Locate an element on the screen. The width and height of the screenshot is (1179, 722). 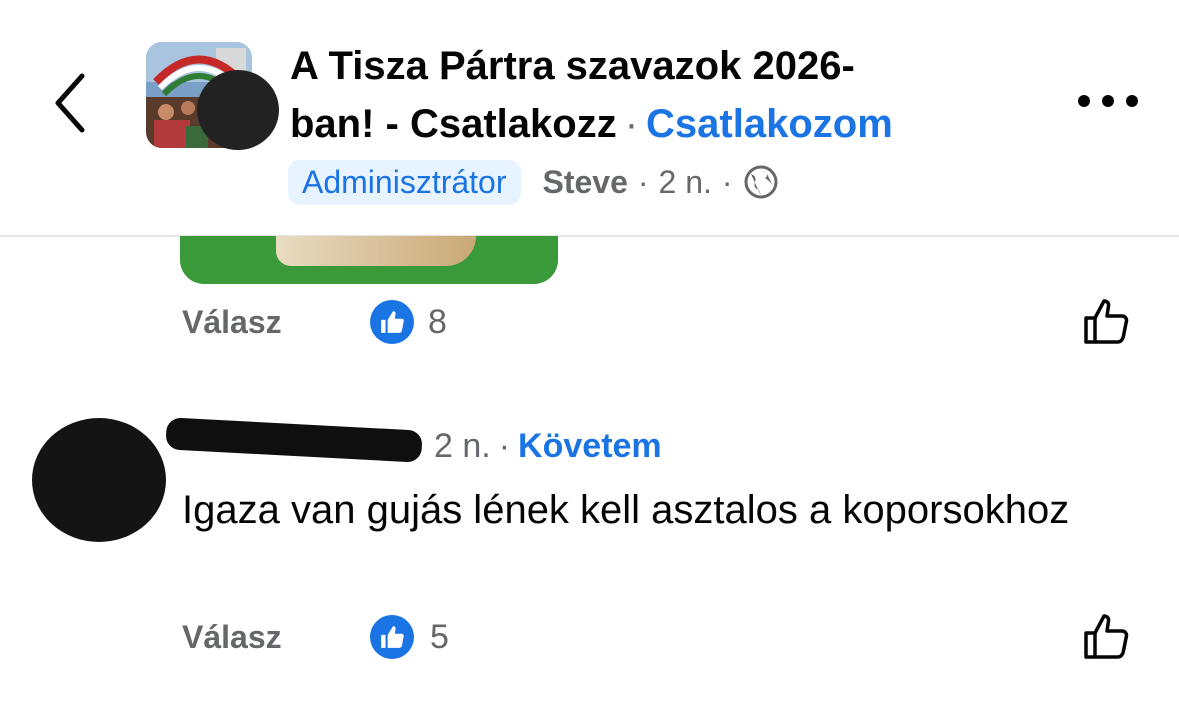
comment-image is located at coordinates (369, 260).